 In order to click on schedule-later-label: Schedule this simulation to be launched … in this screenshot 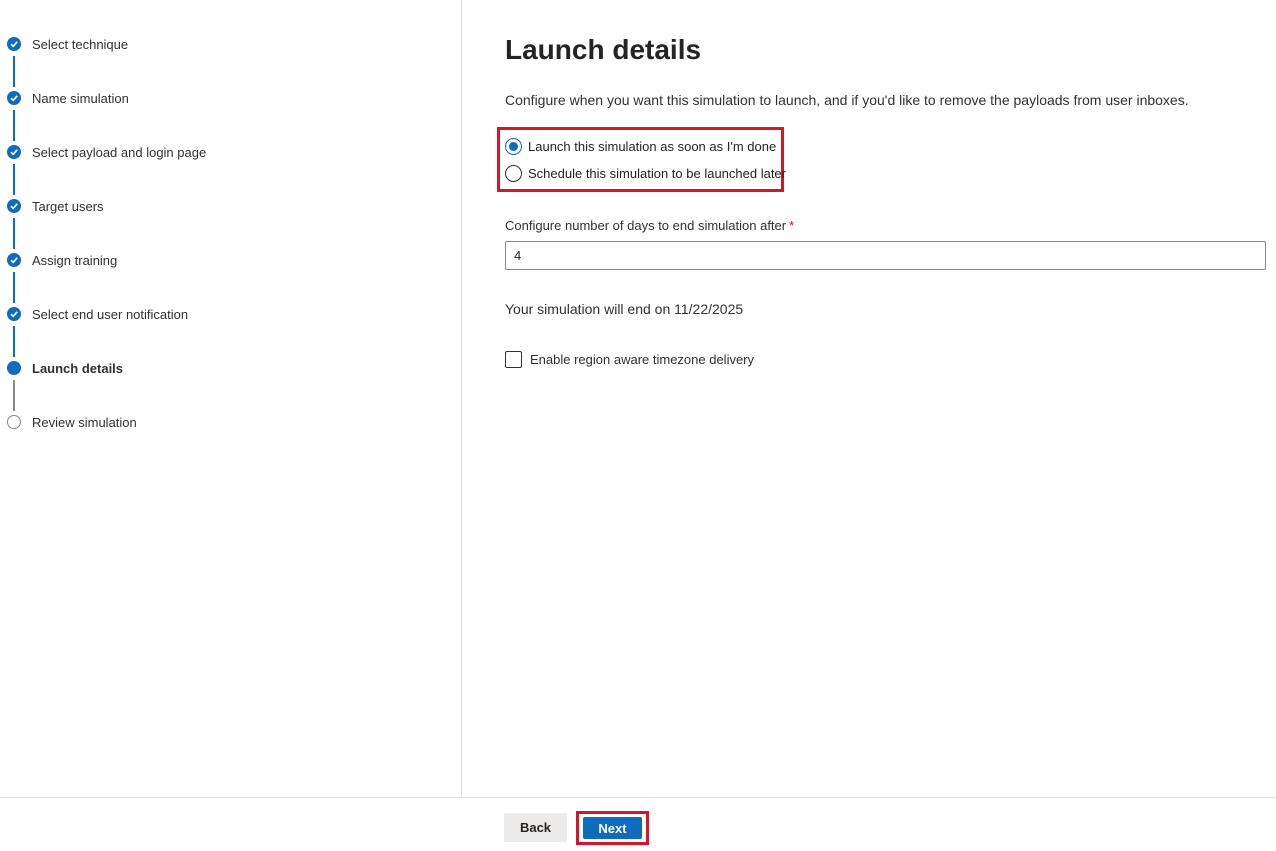, I will do `click(657, 173)`.